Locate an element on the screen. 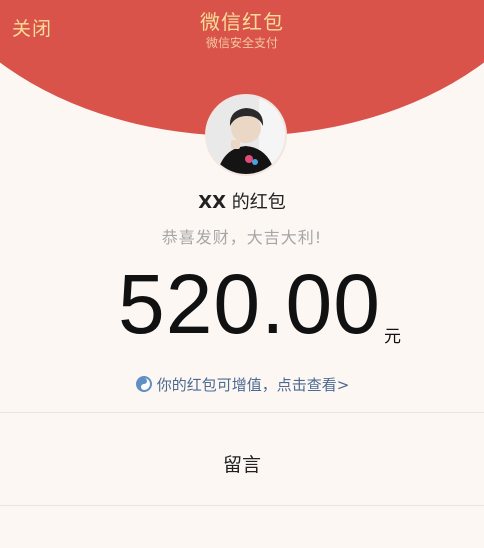 The image size is (484, 548). value-added-text: 你的红包可增值，点击查看> is located at coordinates (253, 385).